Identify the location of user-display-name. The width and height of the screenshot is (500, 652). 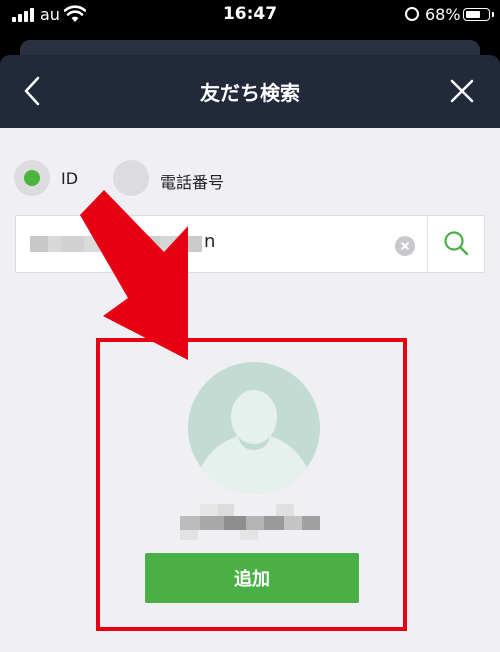
(250, 522).